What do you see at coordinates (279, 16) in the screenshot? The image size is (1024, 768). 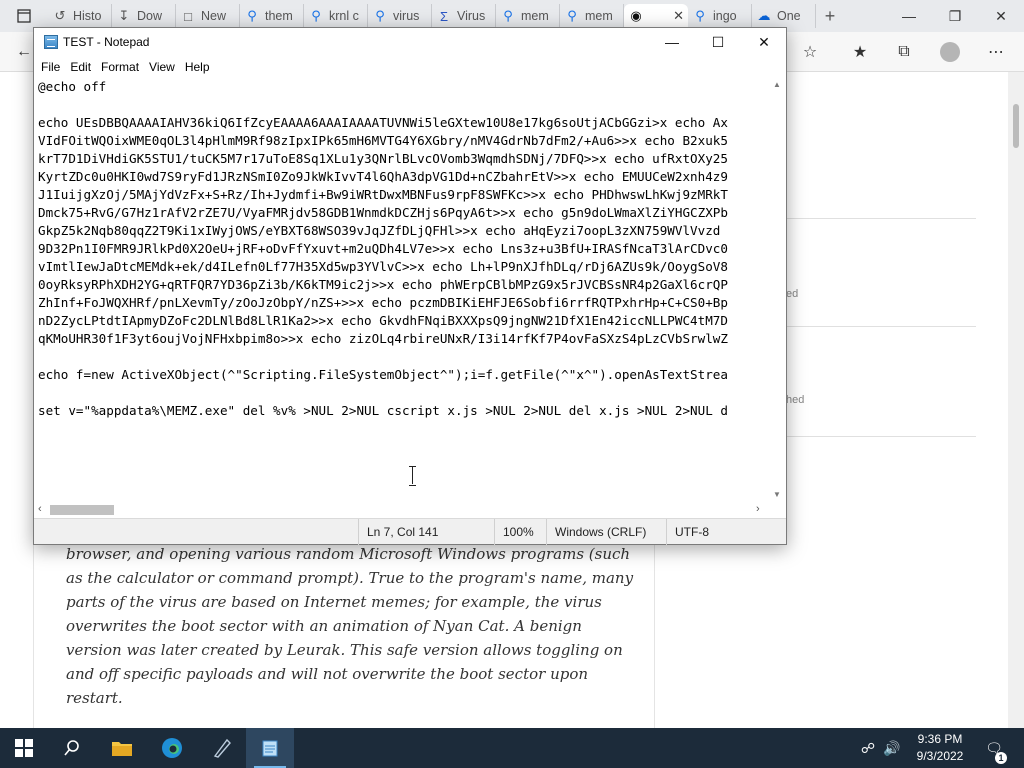 I see `browser-tab-label: them` at bounding box center [279, 16].